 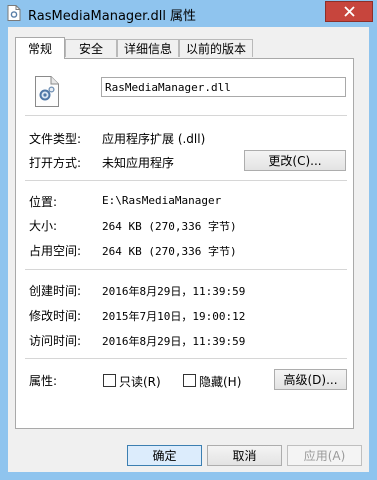 What do you see at coordinates (162, 200) in the screenshot?
I see `location-value: E:\RasMediaManager` at bounding box center [162, 200].